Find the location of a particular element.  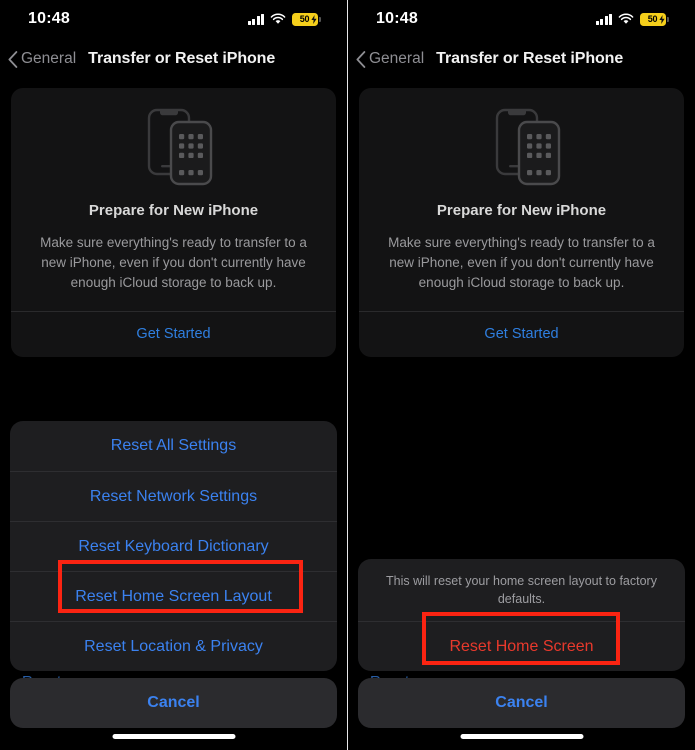

status-bar: 10:48 50 is located at coordinates (173, 19).